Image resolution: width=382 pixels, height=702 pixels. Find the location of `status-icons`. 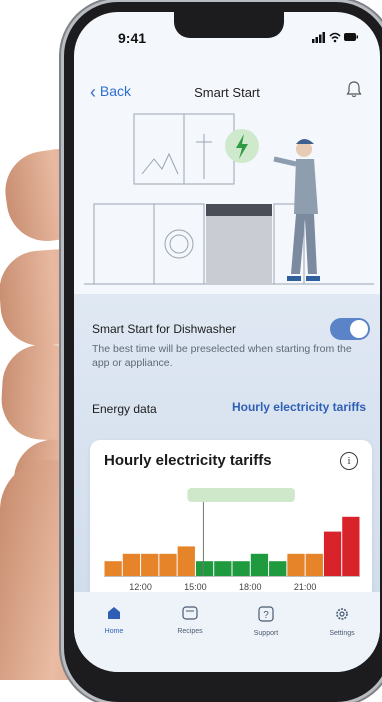

status-icons is located at coordinates (335, 38).